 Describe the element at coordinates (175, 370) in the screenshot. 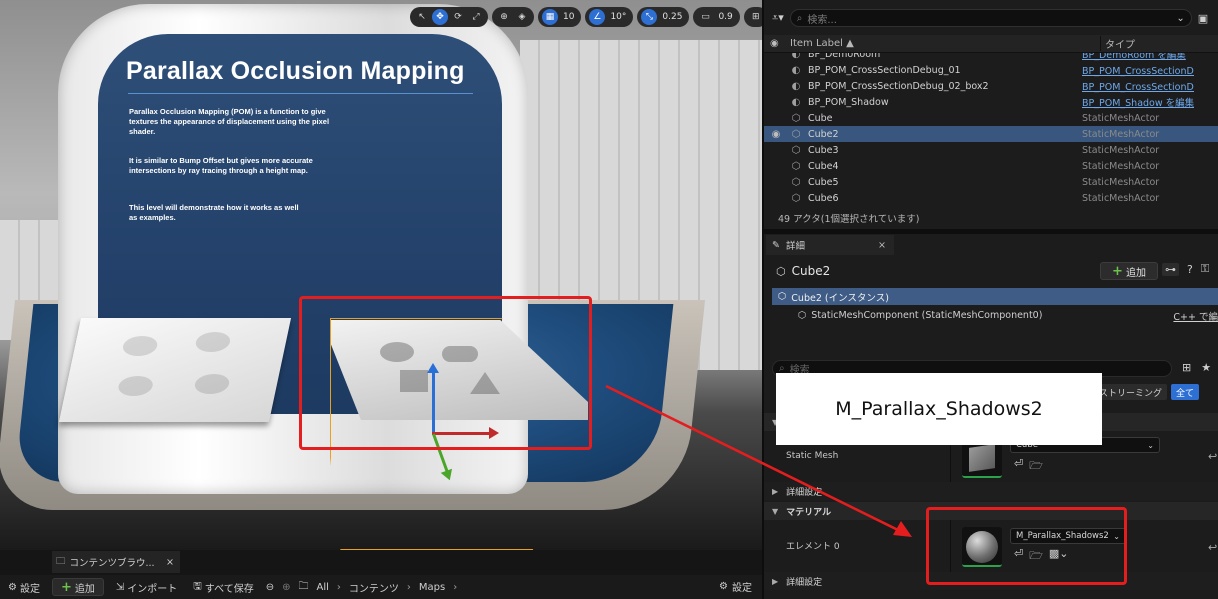

I see `bump-offset-sample-block` at that location.